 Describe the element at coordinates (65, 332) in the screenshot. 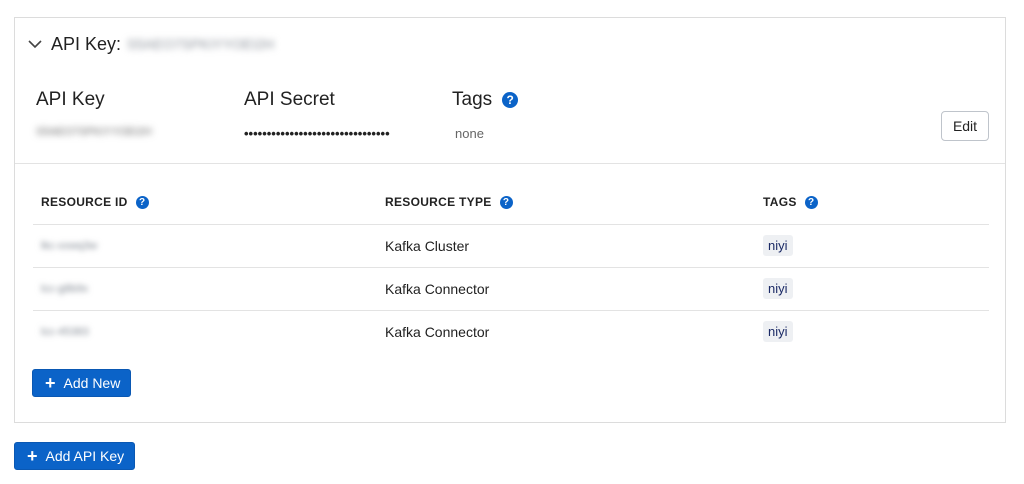

I see `resource-id: lcc-45383` at that location.